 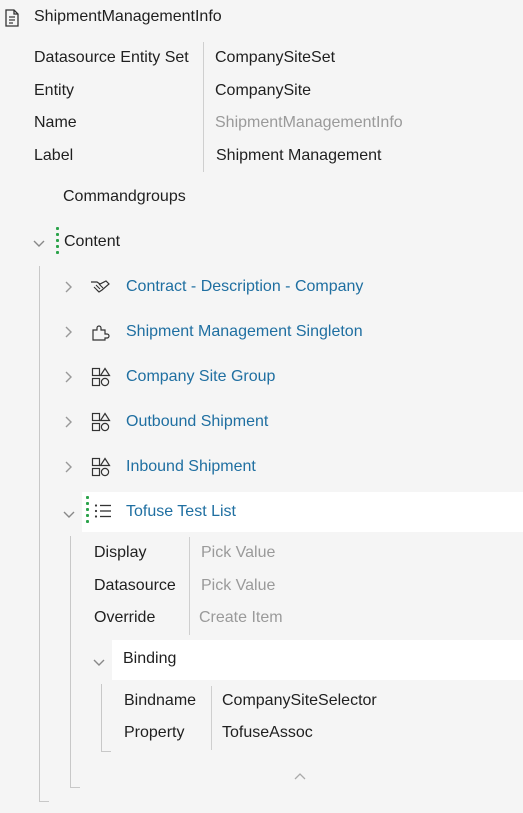 I want to click on binding-property-divider, so click(x=211, y=718).